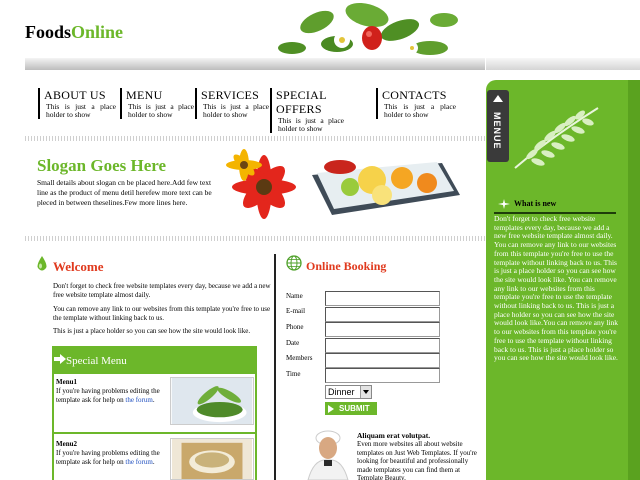 This screenshot has width=640, height=480. Describe the element at coordinates (382, 314) in the screenshot. I see `email-field` at that location.